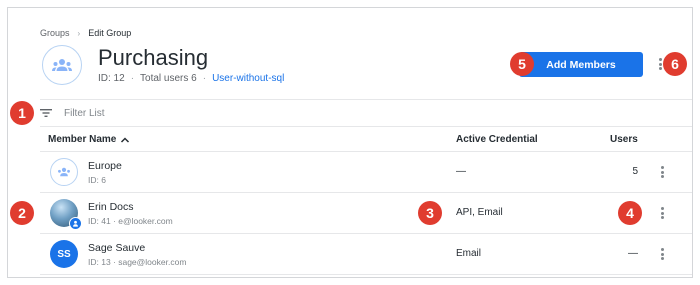 The height and width of the screenshot is (285, 700). What do you see at coordinates (110, 33) in the screenshot?
I see `breadcrumb-current: Edit Group` at bounding box center [110, 33].